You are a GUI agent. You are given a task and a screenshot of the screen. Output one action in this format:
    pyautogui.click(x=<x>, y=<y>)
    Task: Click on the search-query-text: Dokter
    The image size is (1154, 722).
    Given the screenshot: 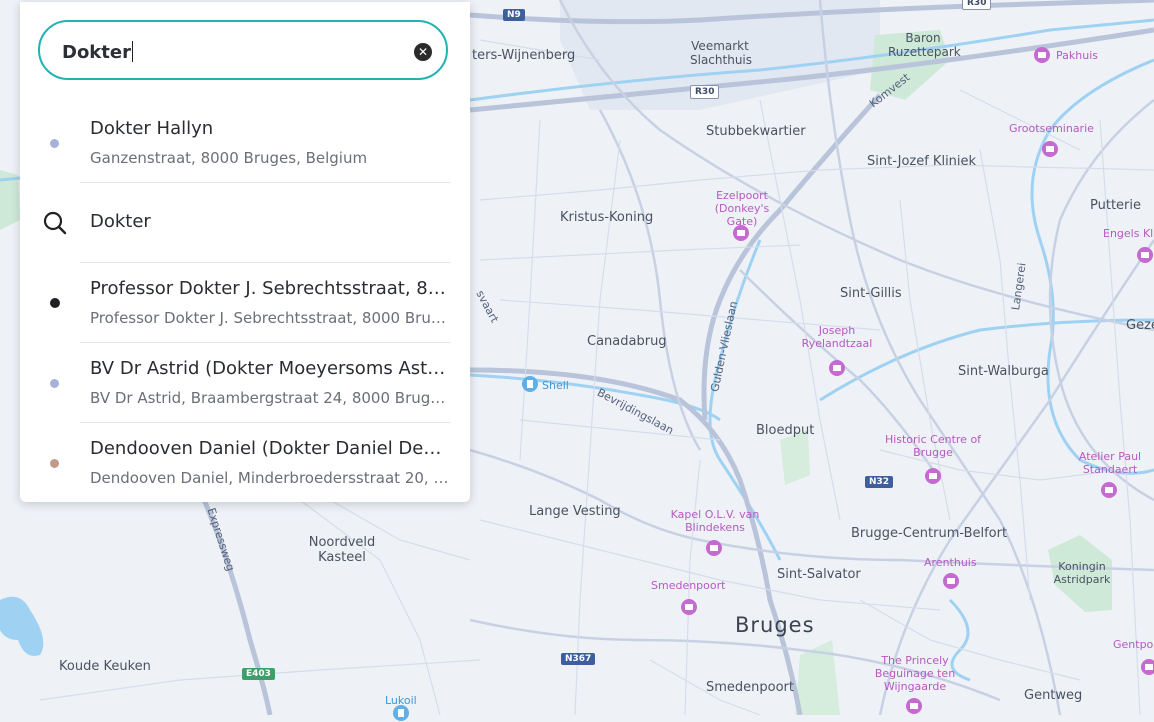 What is the action you would take?
    pyautogui.click(x=97, y=52)
    